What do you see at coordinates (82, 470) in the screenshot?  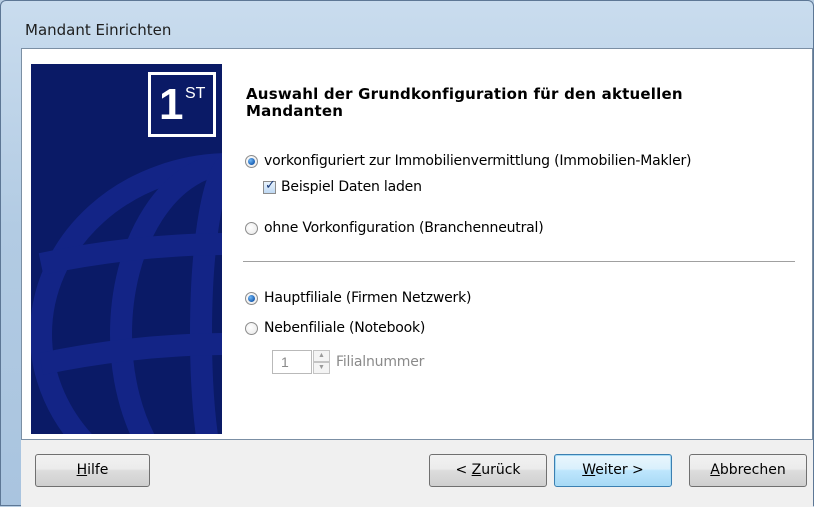 I see `mnemonic: H` at bounding box center [82, 470].